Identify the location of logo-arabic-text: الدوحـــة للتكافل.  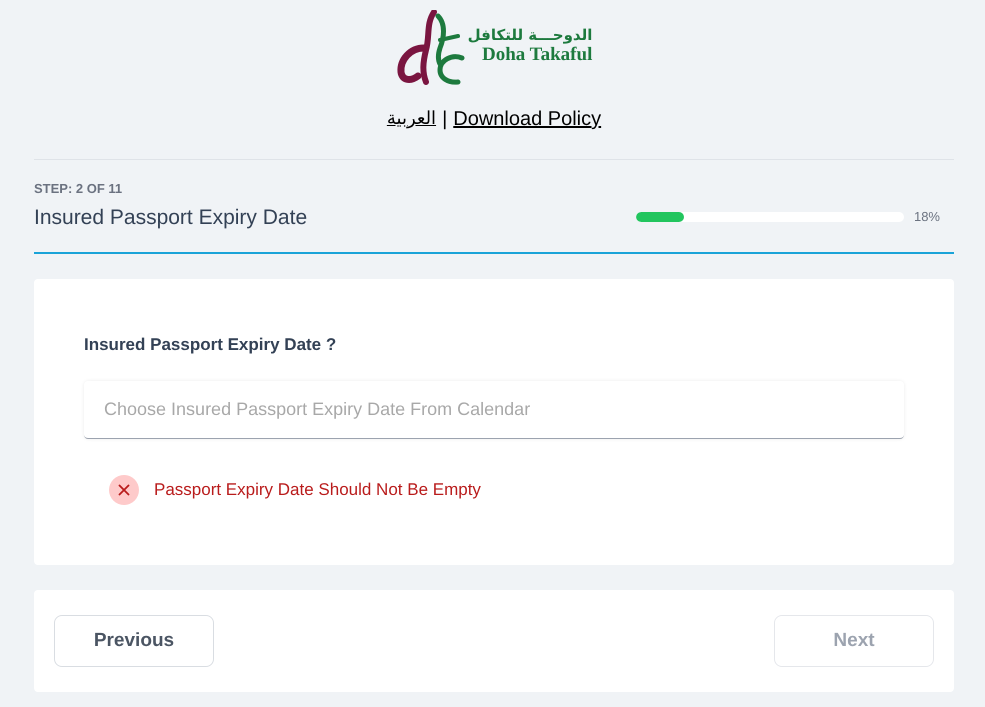
(530, 34).